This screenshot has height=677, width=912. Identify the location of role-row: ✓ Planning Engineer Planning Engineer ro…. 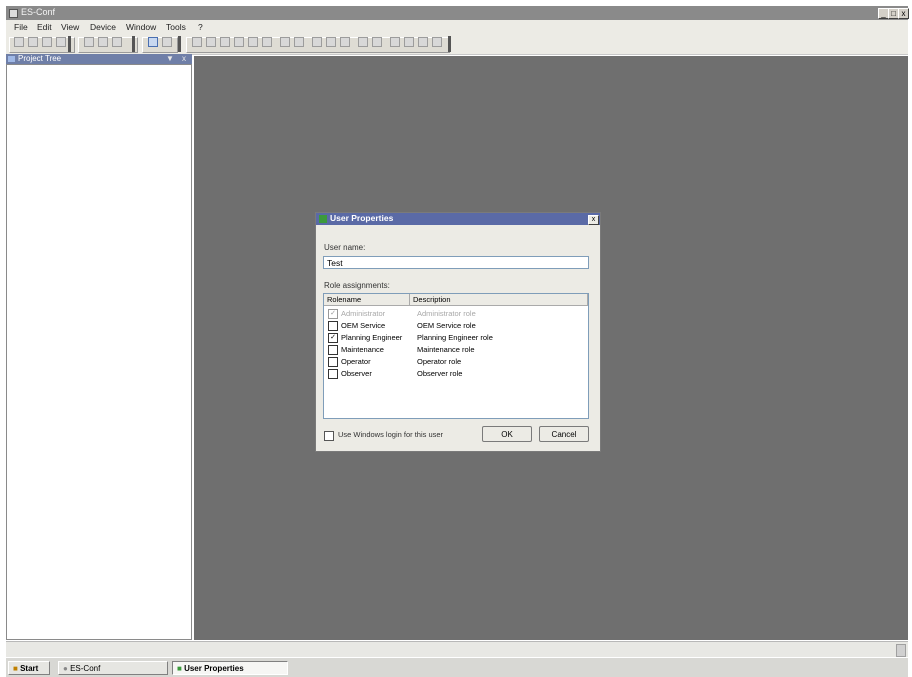
(457, 337).